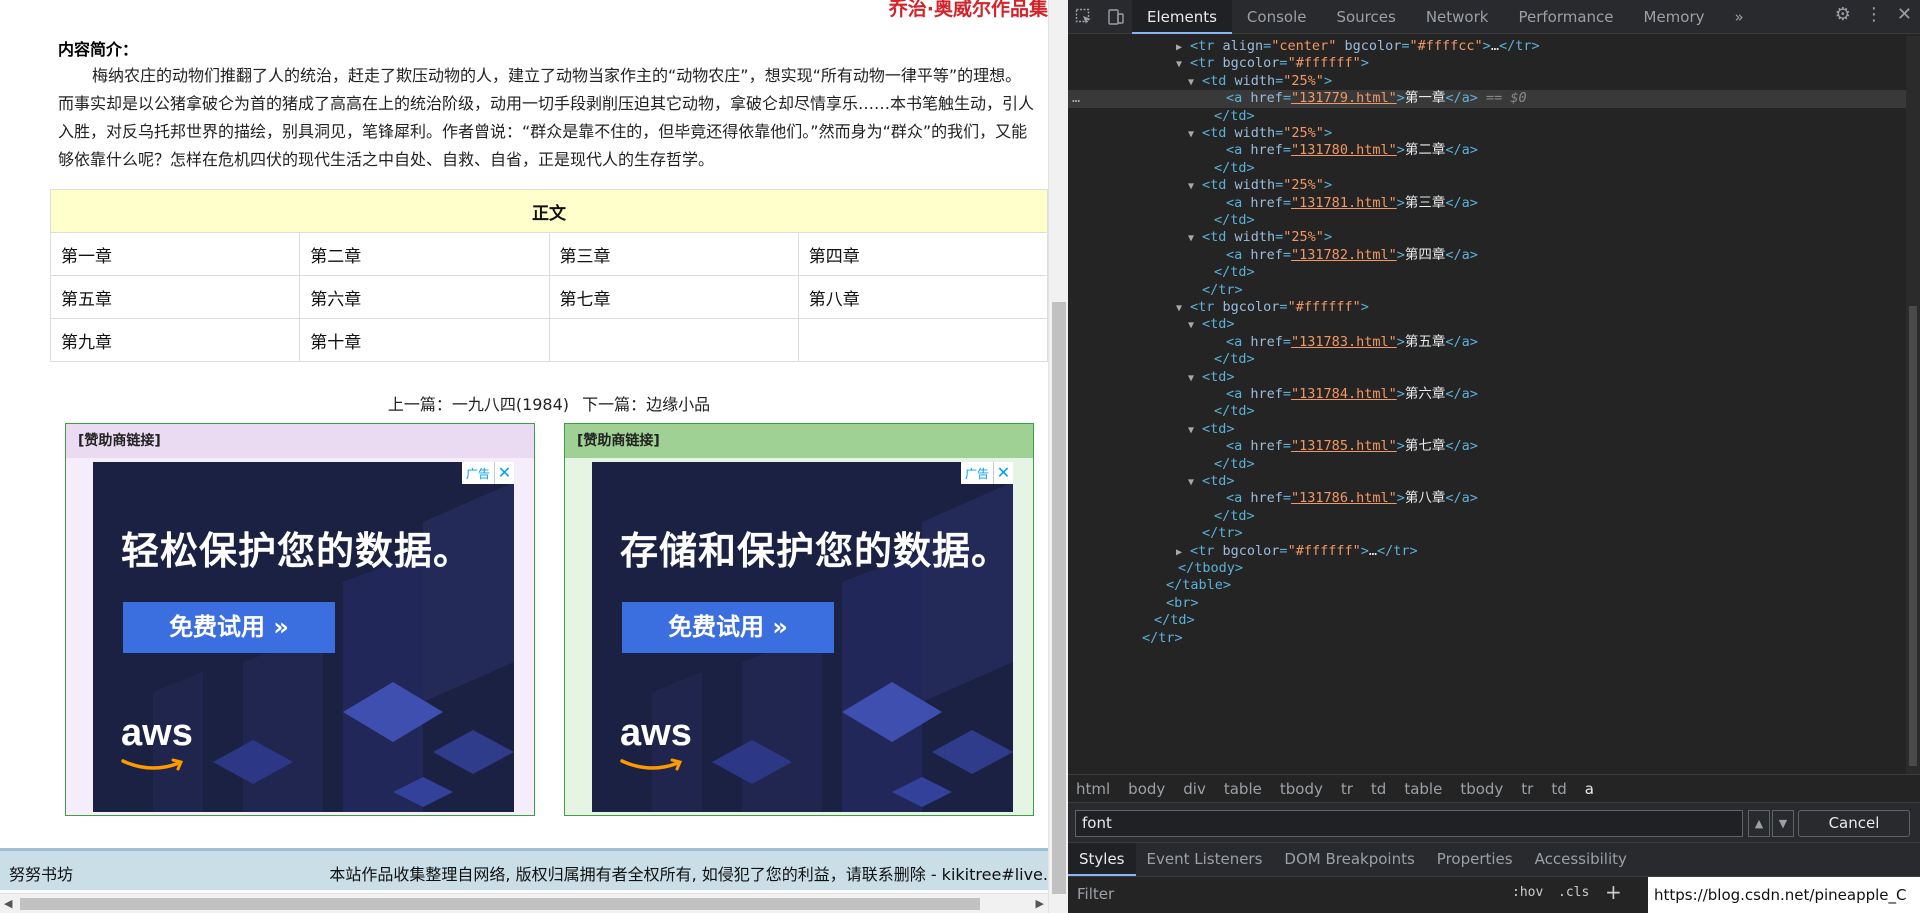 This screenshot has width=1920, height=913. What do you see at coordinates (1475, 859) in the screenshot?
I see `tab-properties: Properties` at bounding box center [1475, 859].